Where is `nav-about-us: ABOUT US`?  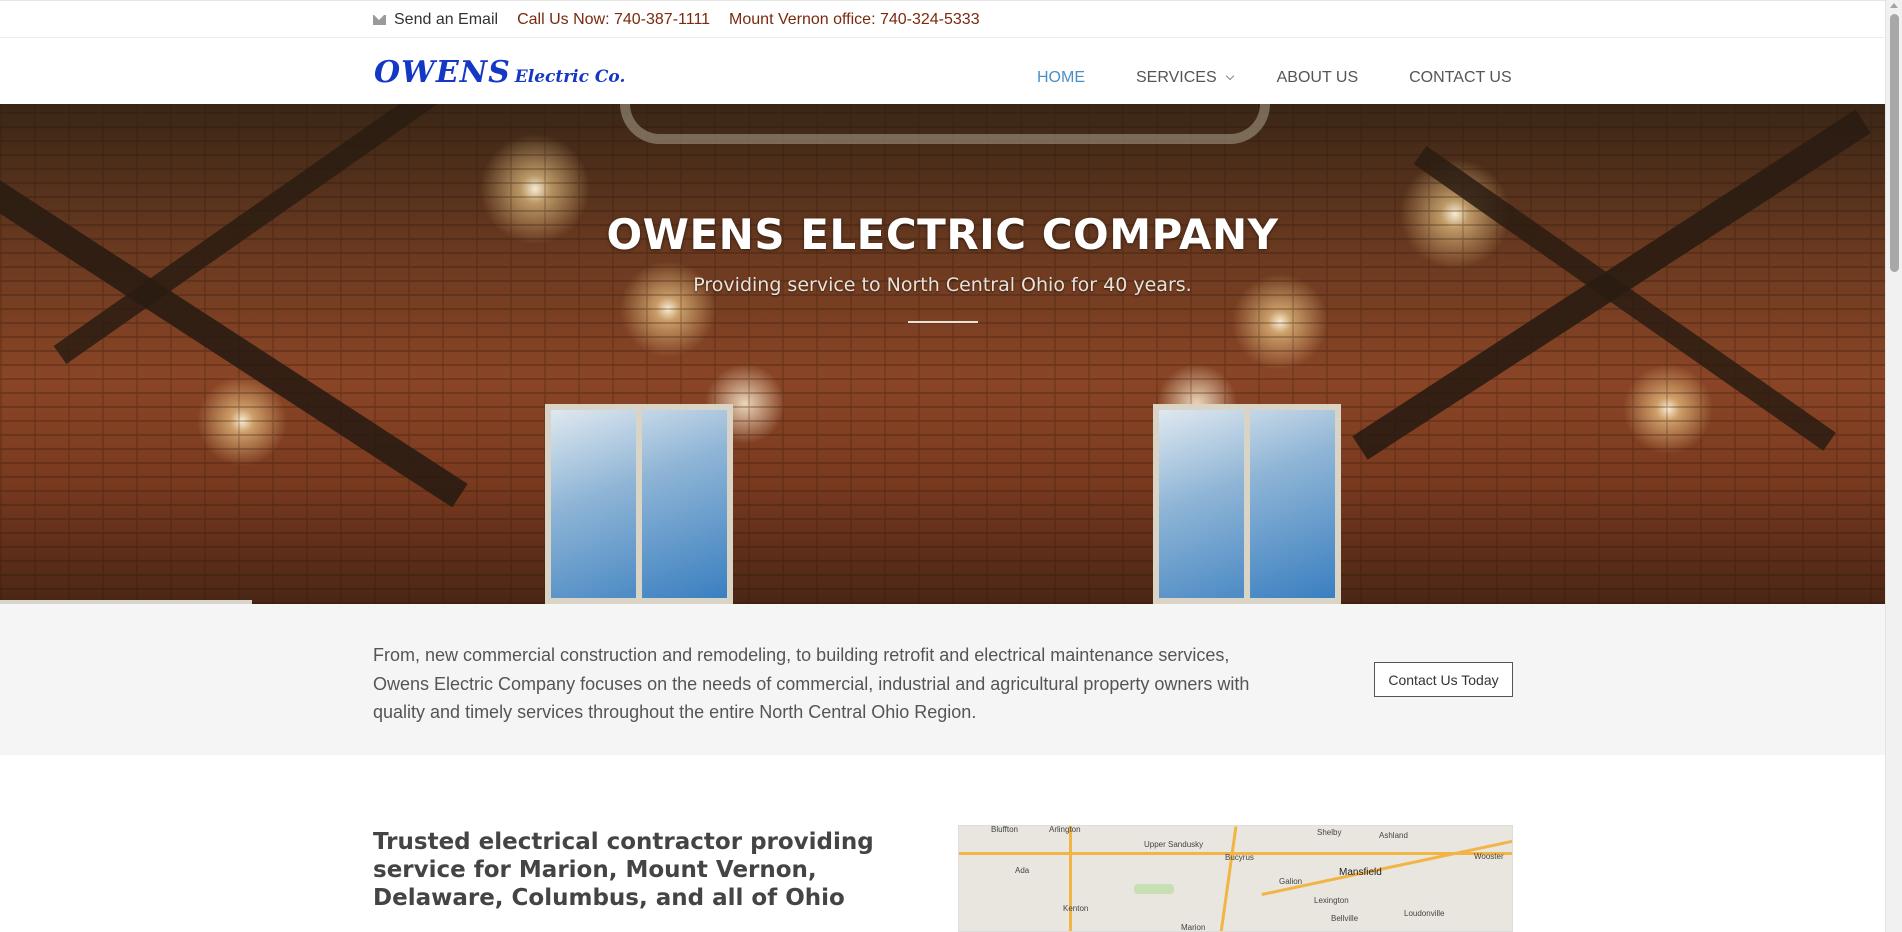 nav-about-us: ABOUT US is located at coordinates (1318, 78).